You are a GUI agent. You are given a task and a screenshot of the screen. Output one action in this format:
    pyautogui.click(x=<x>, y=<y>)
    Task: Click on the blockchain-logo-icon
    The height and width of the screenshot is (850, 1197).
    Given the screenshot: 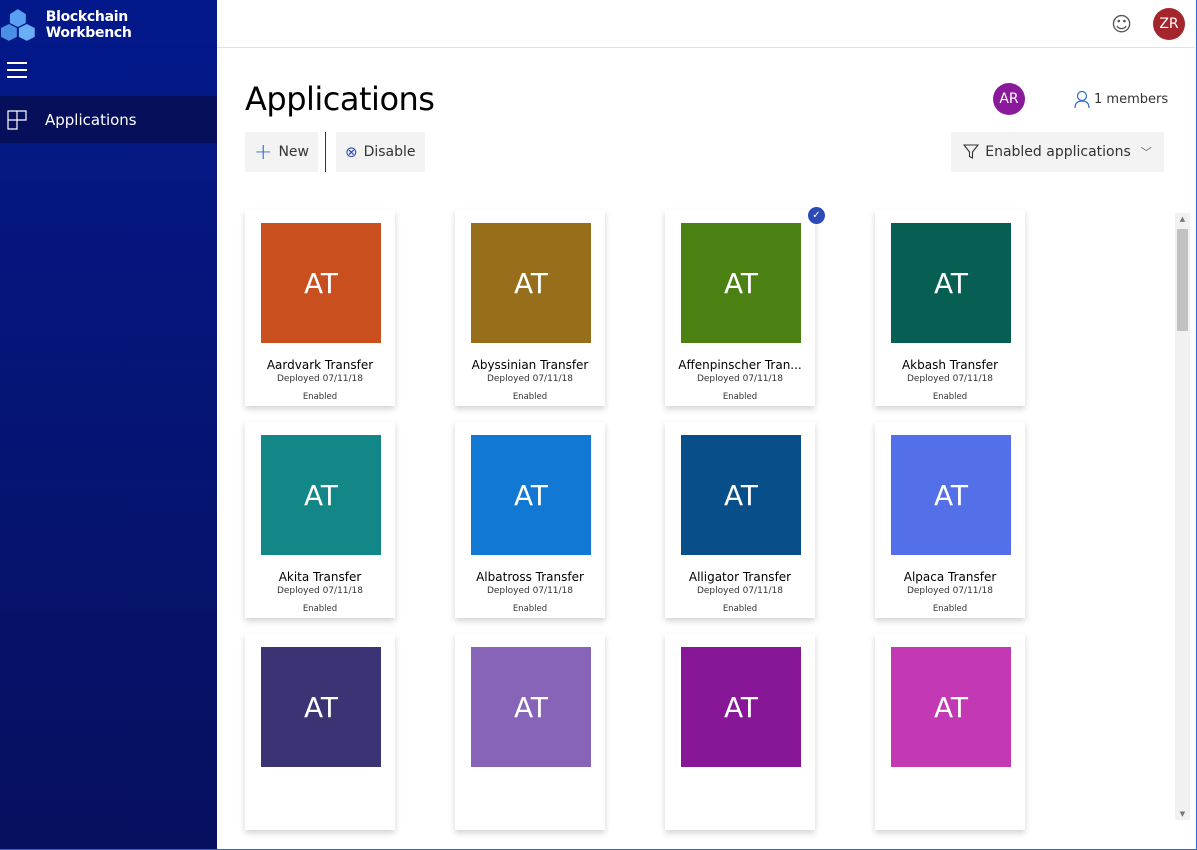 What is the action you would take?
    pyautogui.click(x=17, y=25)
    